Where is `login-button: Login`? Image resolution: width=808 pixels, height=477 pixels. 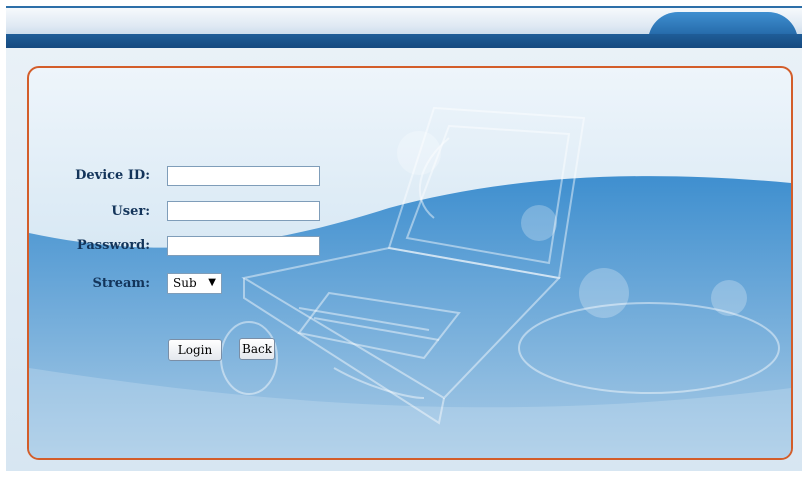
login-button: Login is located at coordinates (195, 350).